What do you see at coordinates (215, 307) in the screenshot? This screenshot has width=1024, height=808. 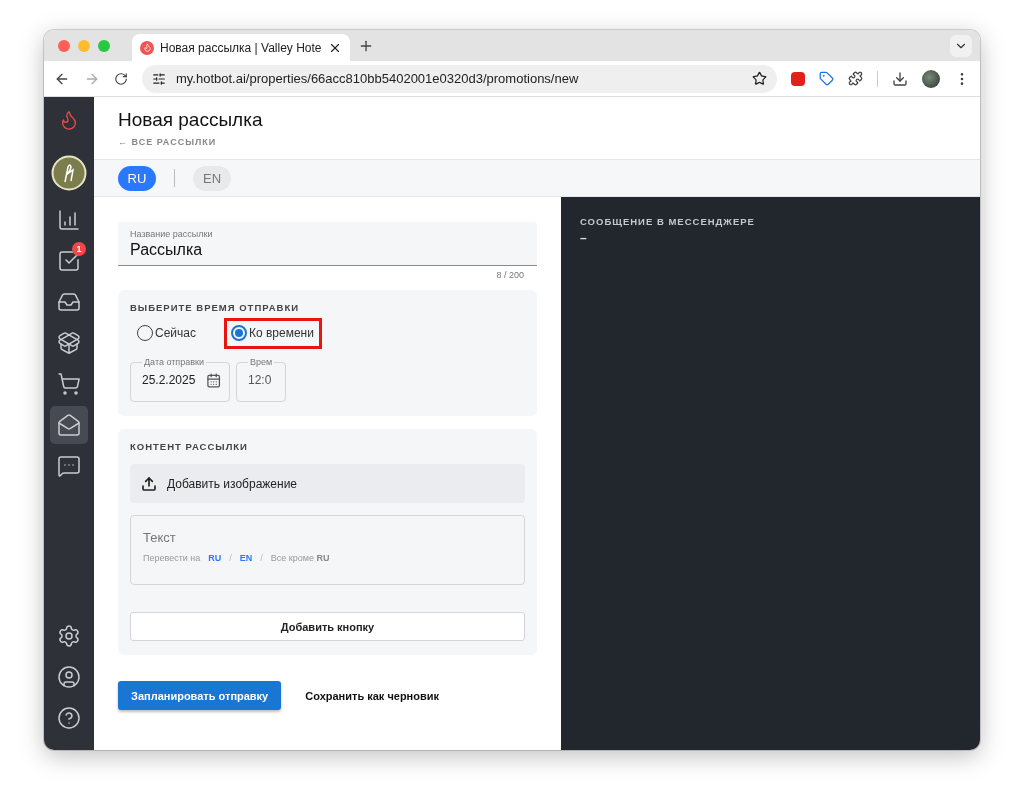 I see `section-title: ВЫБЕРИТЕ ВРЕМЯ ОТПРАВКИ` at bounding box center [215, 307].